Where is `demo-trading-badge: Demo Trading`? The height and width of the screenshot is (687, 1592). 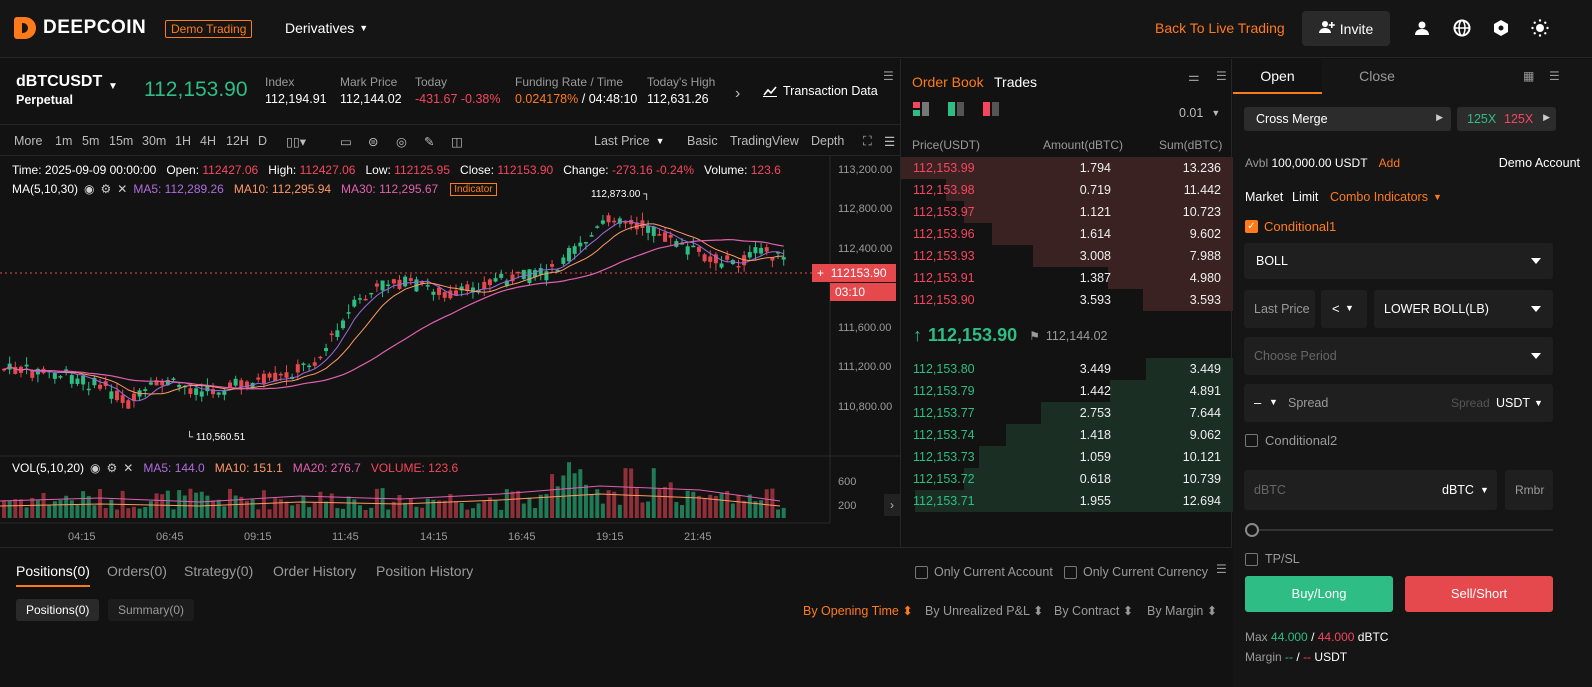
demo-trading-badge: Demo Trading is located at coordinates (209, 29).